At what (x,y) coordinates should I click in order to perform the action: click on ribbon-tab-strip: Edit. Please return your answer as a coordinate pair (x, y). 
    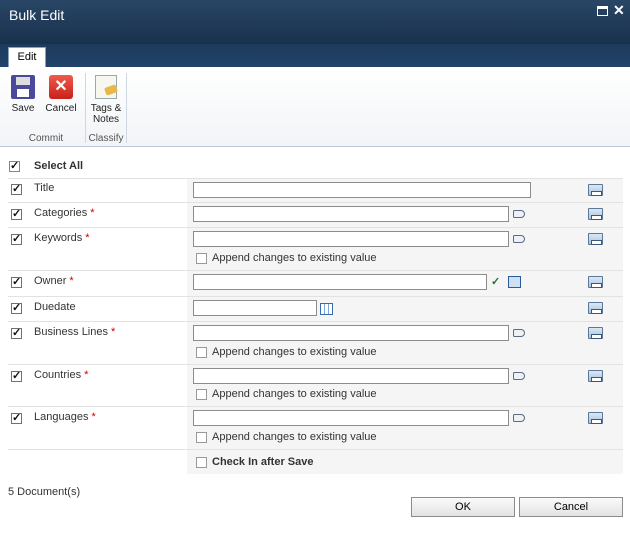
    Looking at the image, I should click on (315, 55).